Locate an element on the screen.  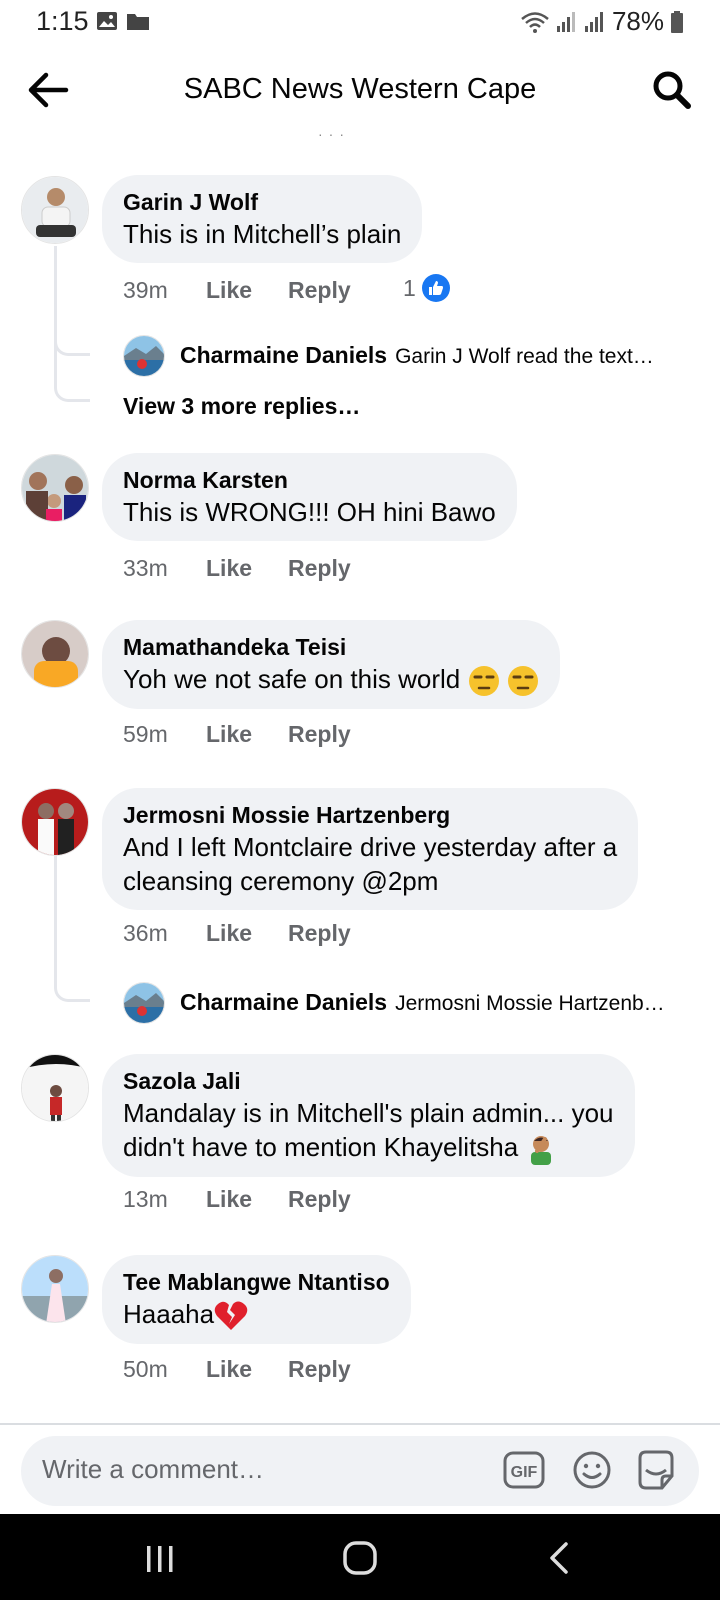
home-button is located at coordinates (360, 1558).